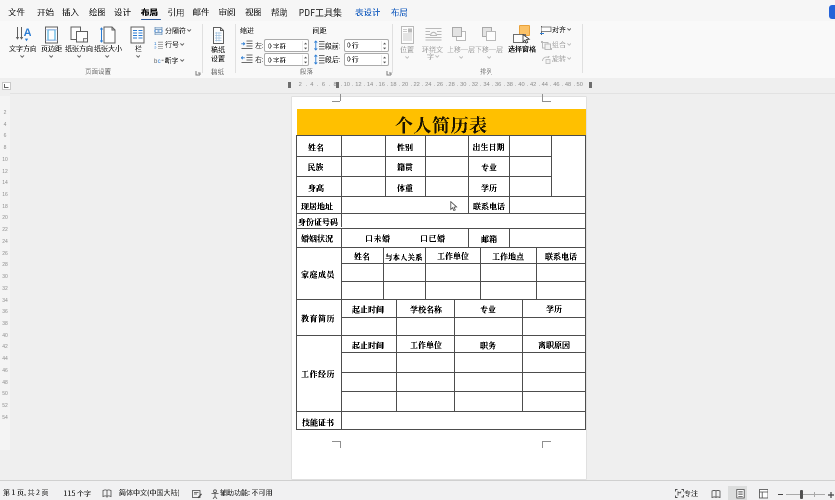  I want to click on svg-text: 2, so click(155, 47).